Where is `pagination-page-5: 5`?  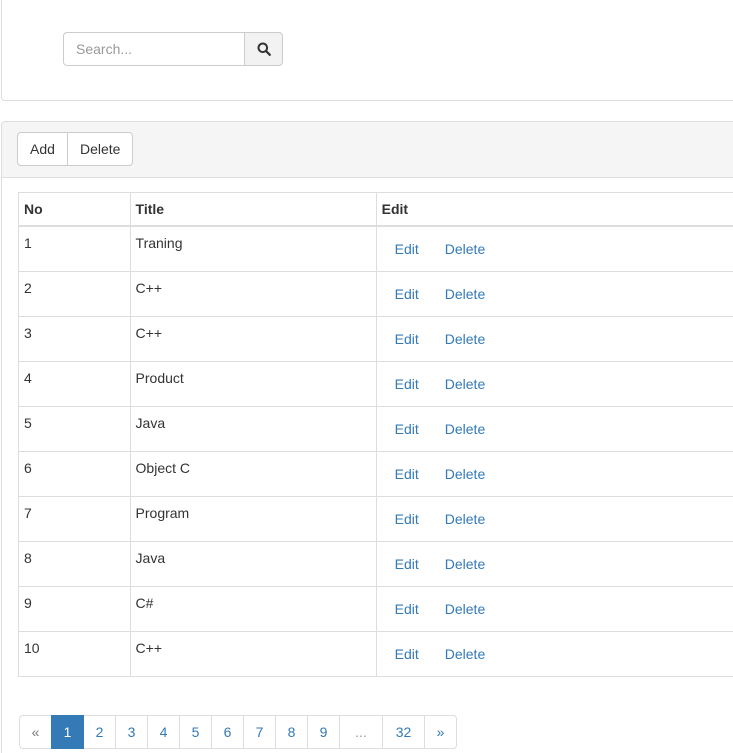 pagination-page-5: 5 is located at coordinates (195, 732).